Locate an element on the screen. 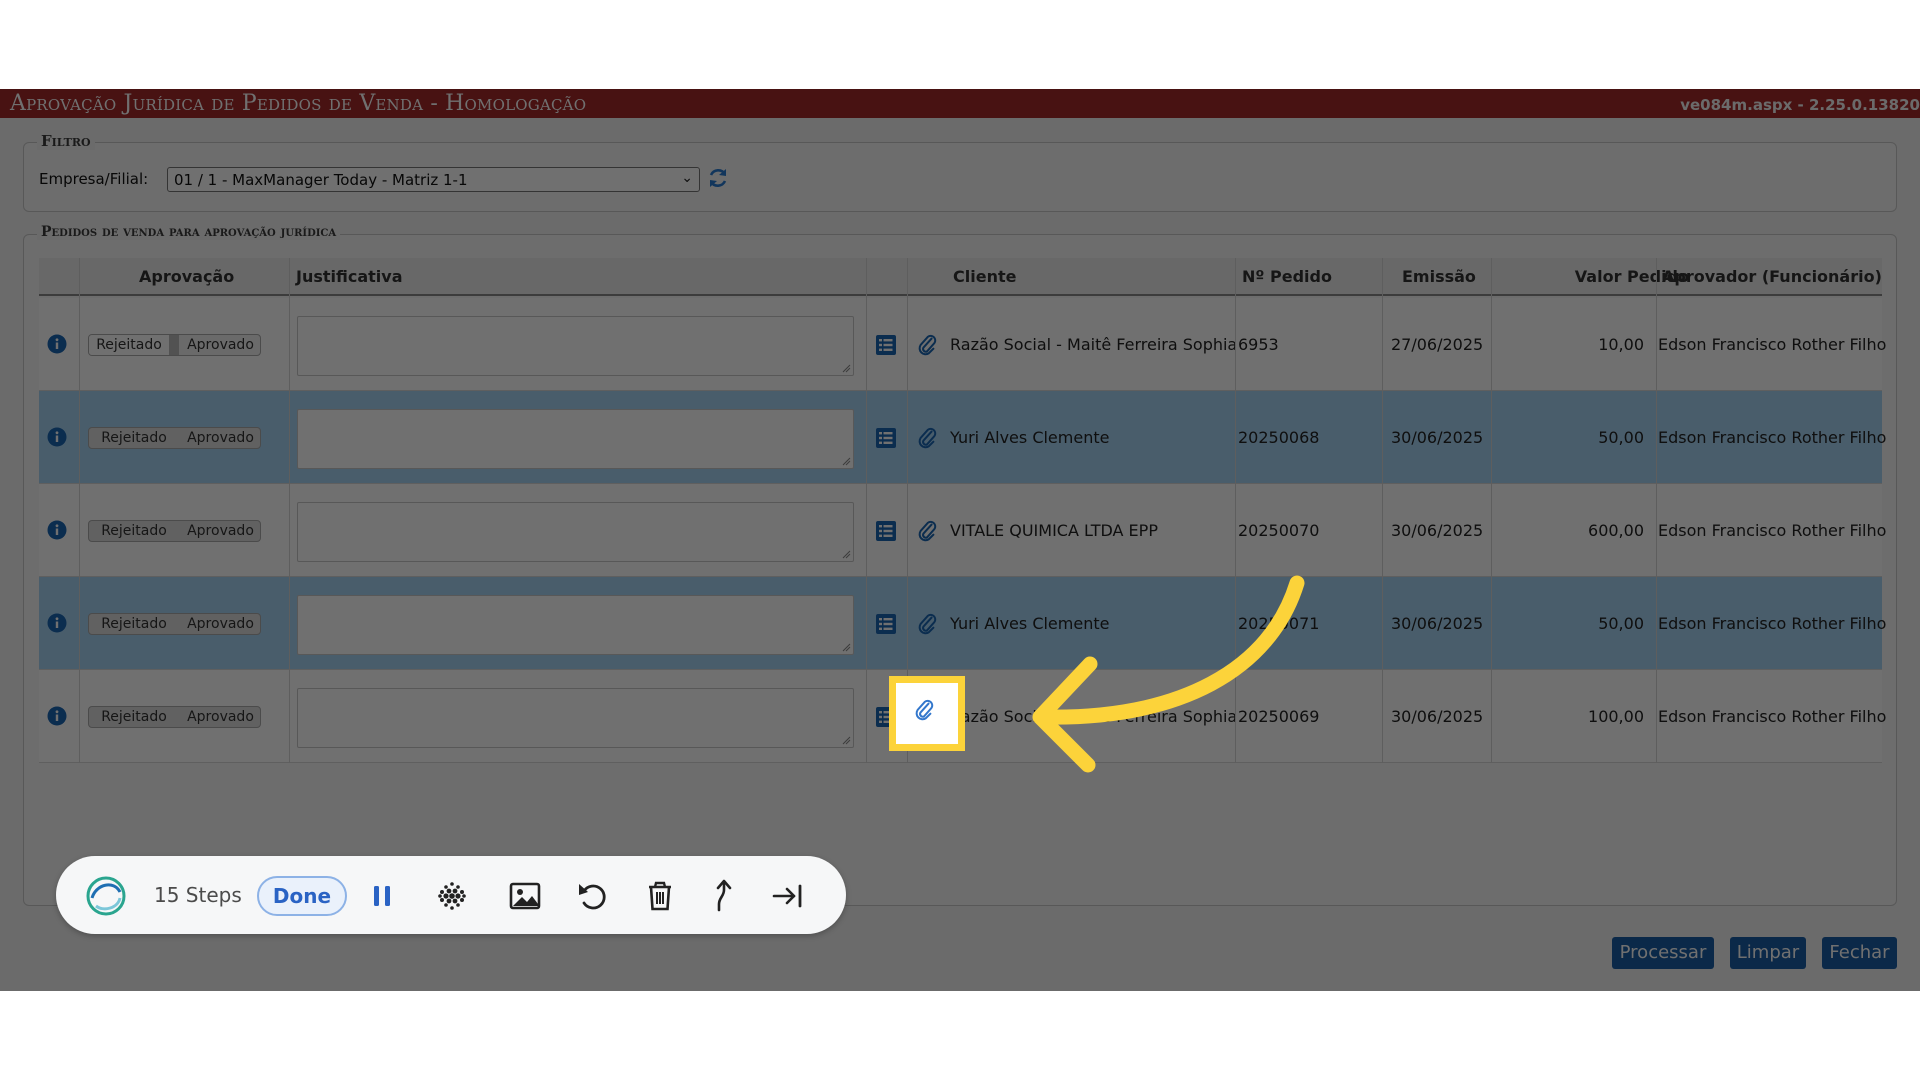  steps-count: 15 Steps is located at coordinates (198, 895).